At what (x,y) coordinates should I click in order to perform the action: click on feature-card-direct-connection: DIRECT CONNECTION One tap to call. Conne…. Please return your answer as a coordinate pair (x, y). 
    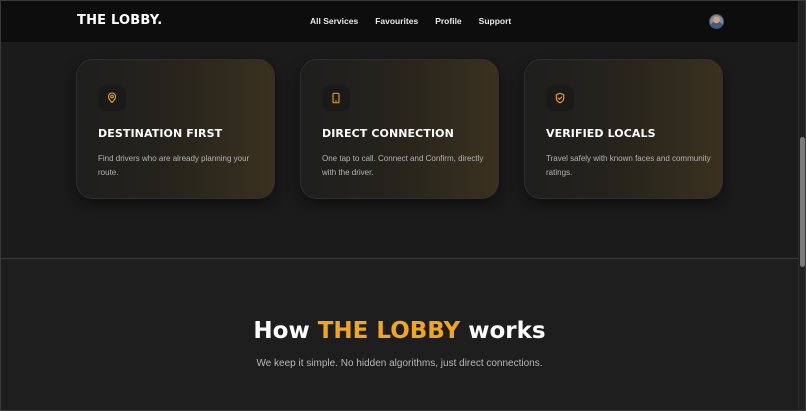
    Looking at the image, I should click on (399, 129).